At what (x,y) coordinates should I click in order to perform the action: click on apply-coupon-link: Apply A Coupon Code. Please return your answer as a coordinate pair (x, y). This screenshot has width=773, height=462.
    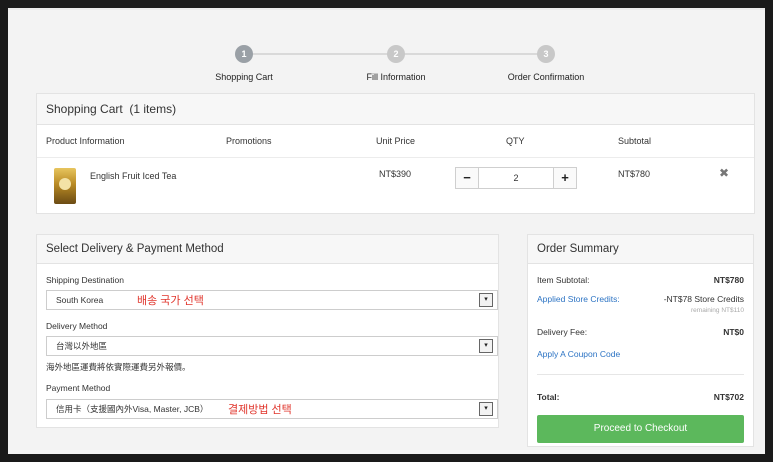
    Looking at the image, I should click on (578, 354).